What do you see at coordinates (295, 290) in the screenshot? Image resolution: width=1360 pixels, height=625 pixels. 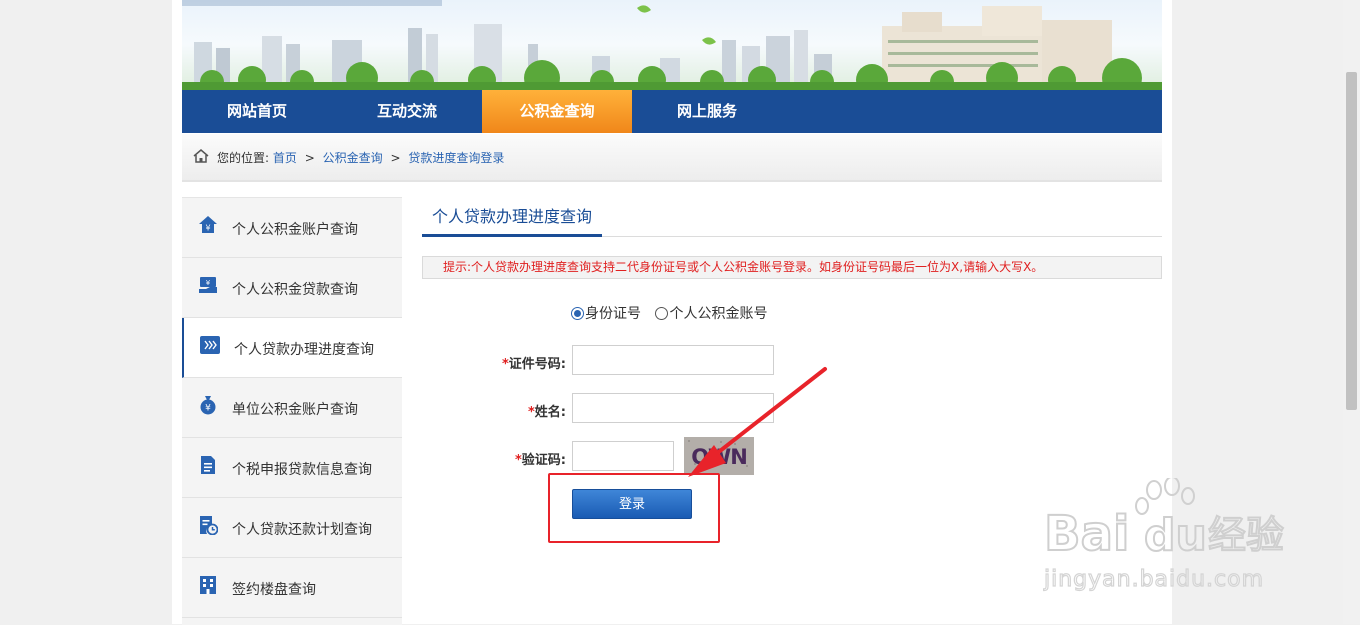 I see `sidebar-item-label: 个人公积金贷款查询` at bounding box center [295, 290].